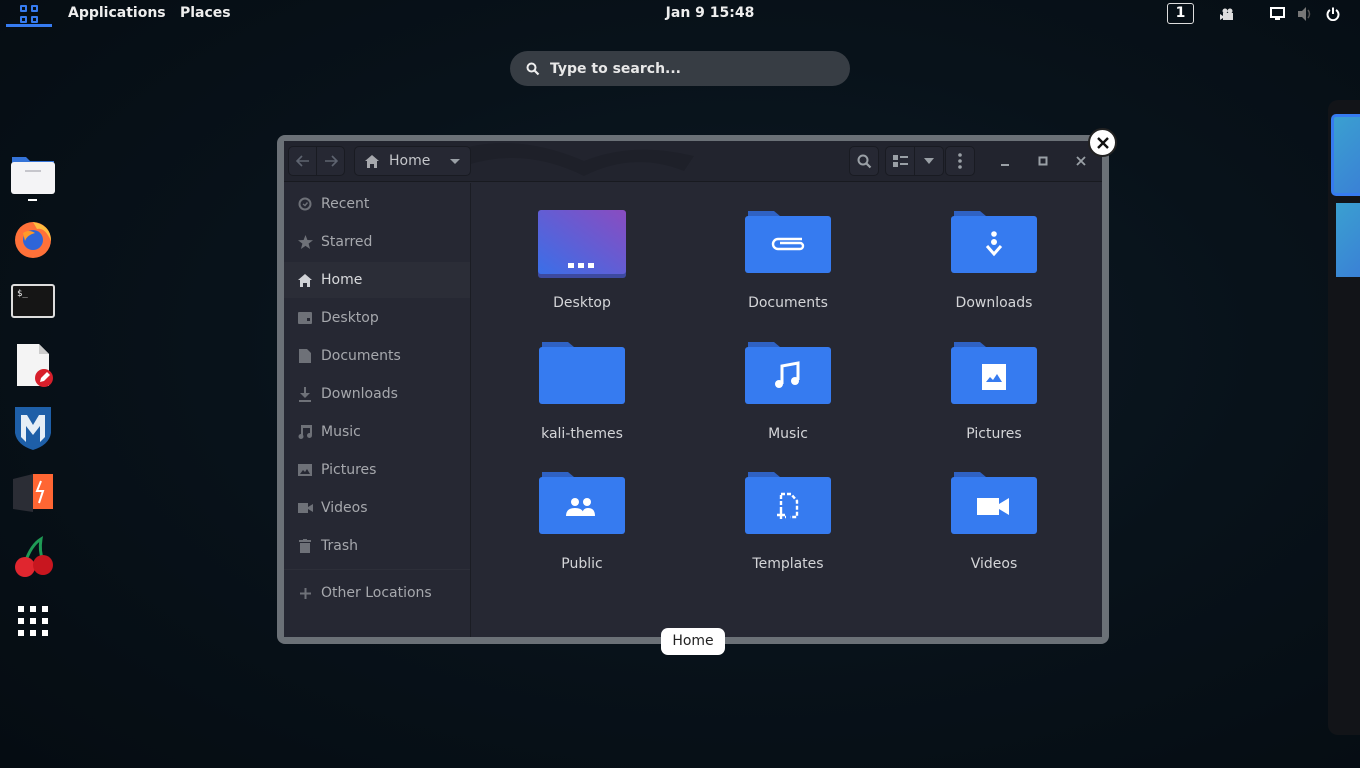 This screenshot has height=768, width=1360. I want to click on activities-grid-icon, so click(29, 13).